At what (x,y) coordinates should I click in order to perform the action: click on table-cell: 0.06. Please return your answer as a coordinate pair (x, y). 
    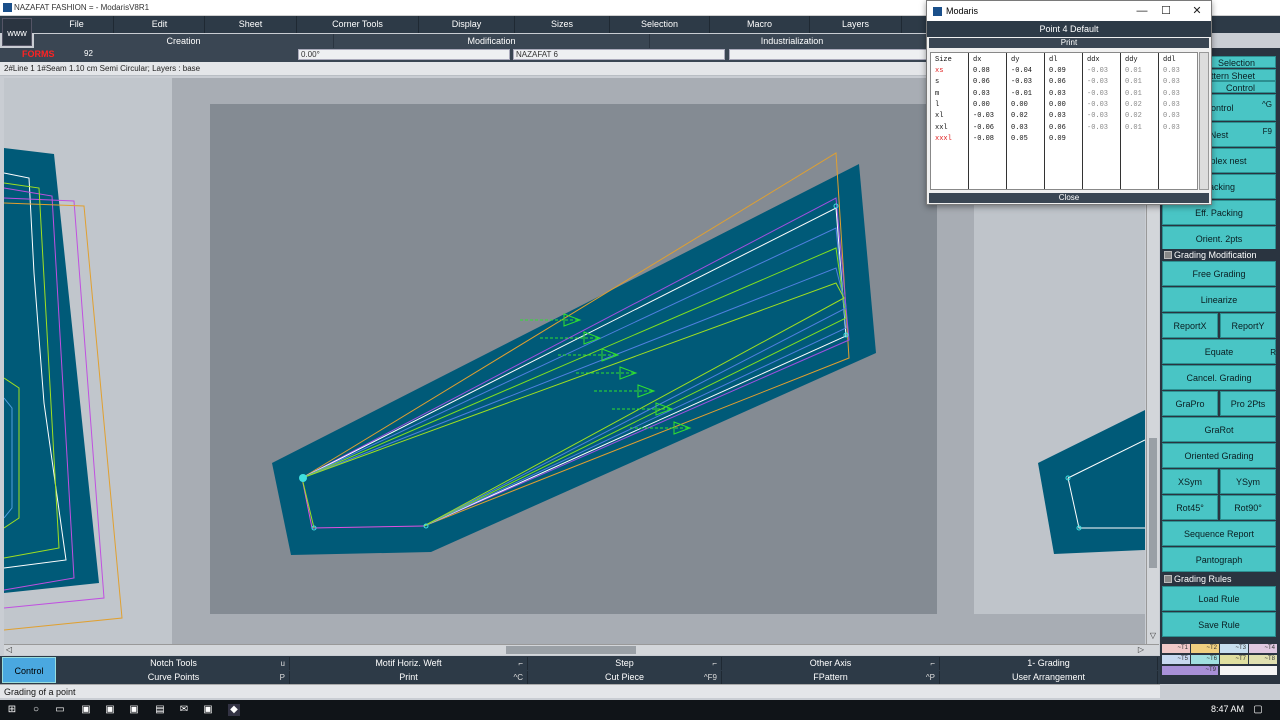
    Looking at the image, I should click on (1057, 127).